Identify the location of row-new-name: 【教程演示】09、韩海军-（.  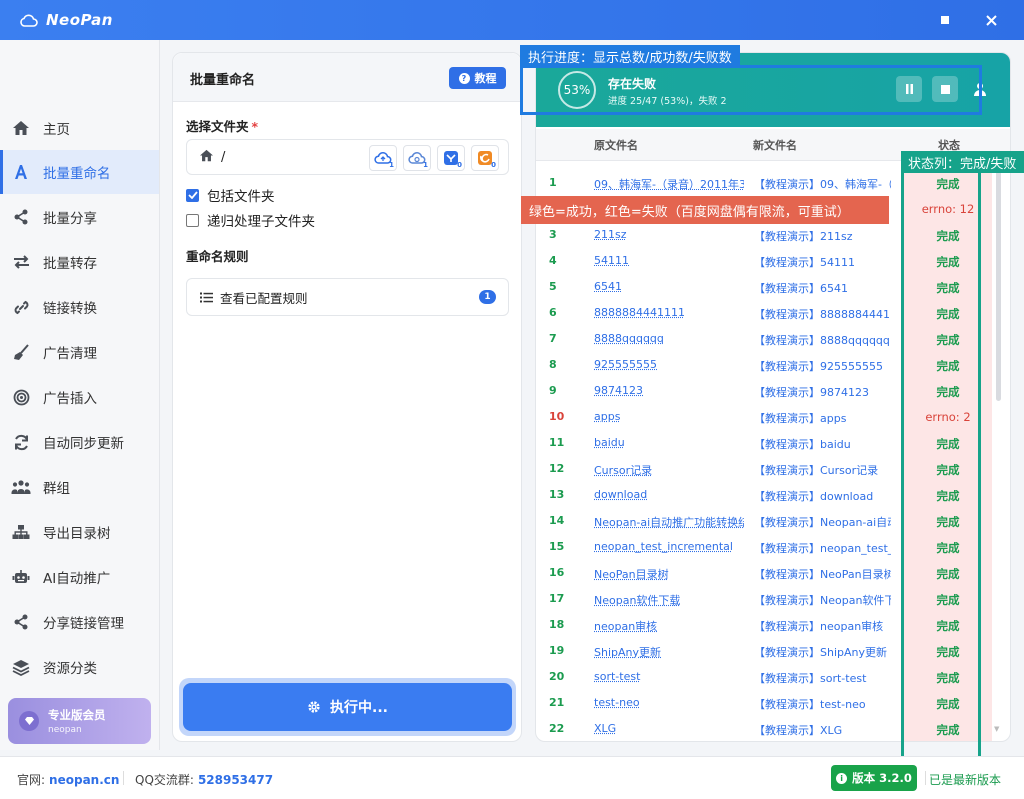
(822, 184).